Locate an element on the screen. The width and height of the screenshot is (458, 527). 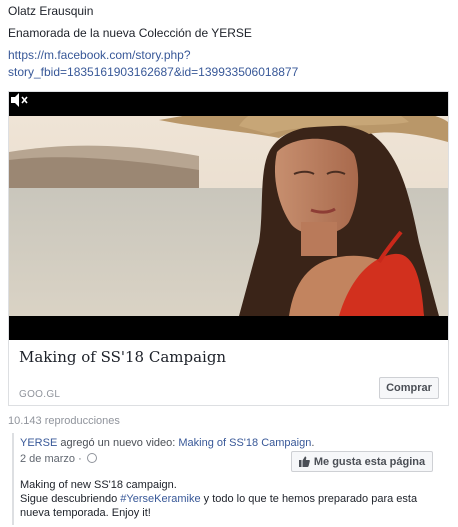
shared-video-title-link: Making of SS'18 Campaign is located at coordinates (244, 443).